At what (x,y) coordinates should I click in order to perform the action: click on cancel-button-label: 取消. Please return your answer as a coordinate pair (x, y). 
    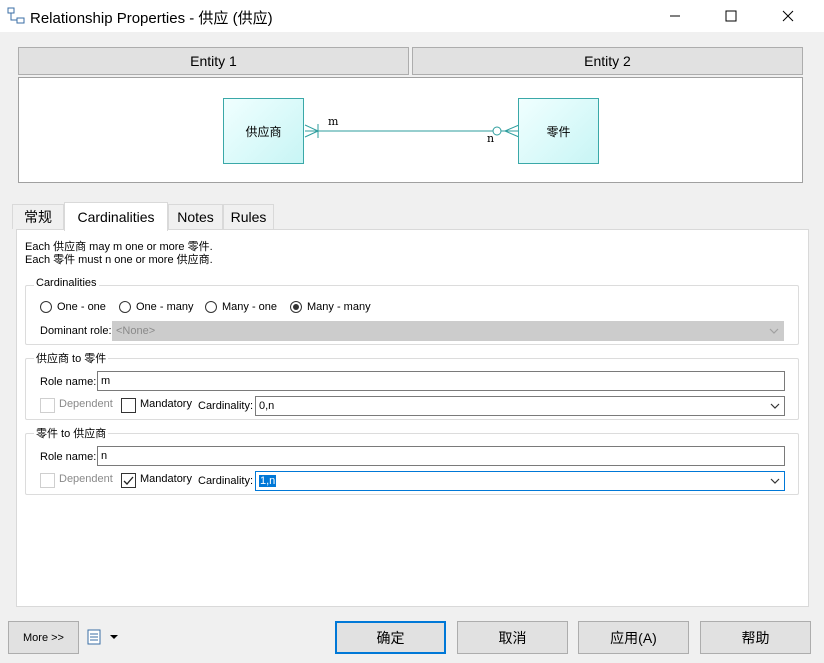
    Looking at the image, I should click on (512, 637).